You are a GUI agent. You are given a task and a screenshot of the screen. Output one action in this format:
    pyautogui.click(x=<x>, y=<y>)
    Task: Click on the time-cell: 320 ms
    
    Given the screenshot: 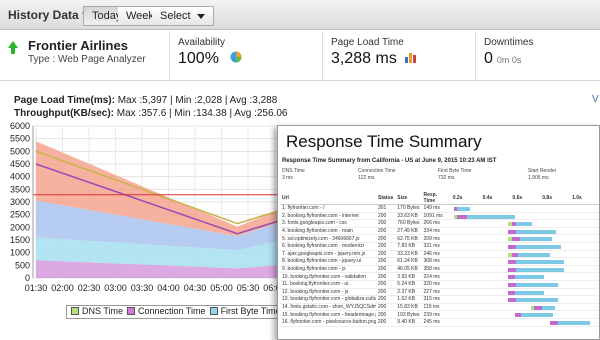 What is the action you would take?
    pyautogui.click(x=436, y=284)
    